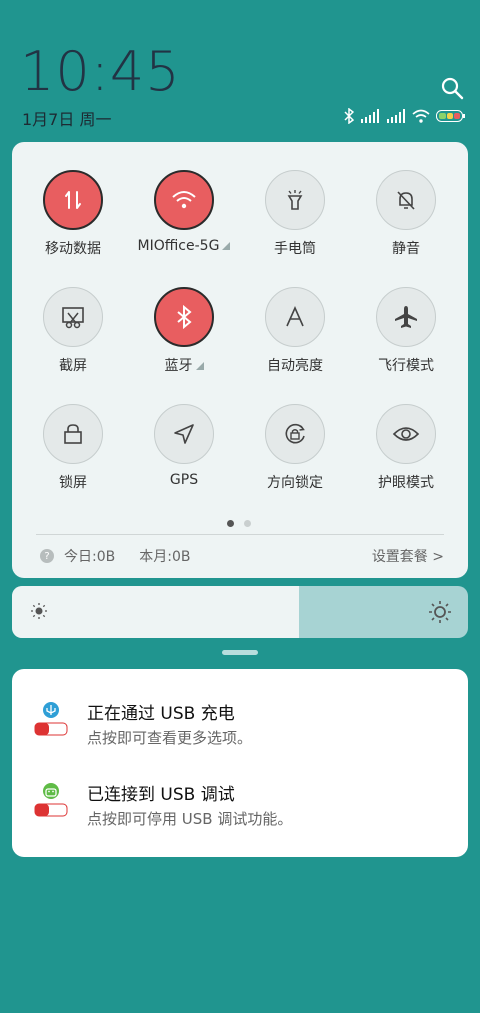 This screenshot has height=1013, width=480. Describe the element at coordinates (247, 523) in the screenshot. I see `page-dot` at that location.